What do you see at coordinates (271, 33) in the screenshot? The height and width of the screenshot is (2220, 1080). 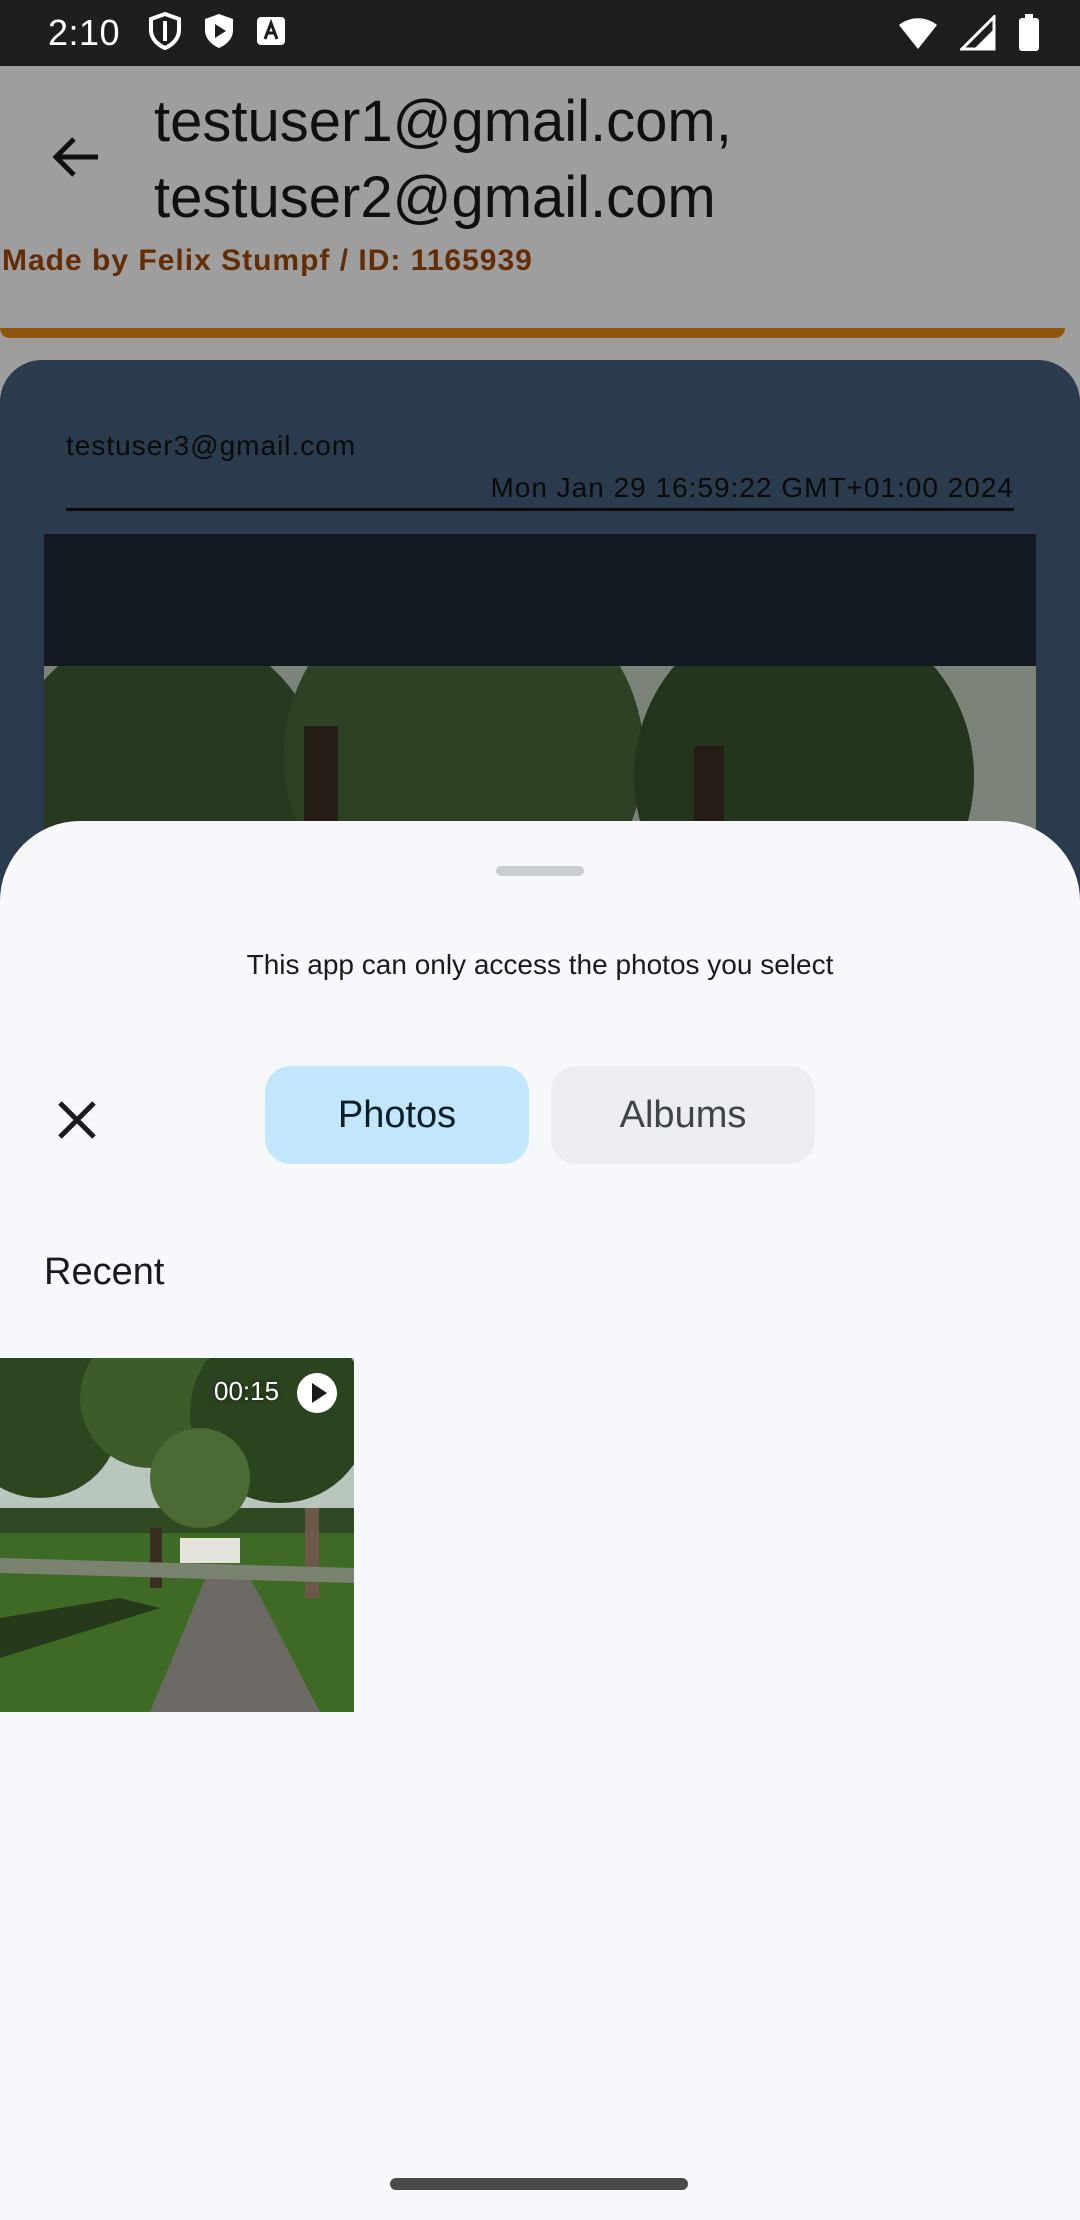 I see `font-a-icon` at bounding box center [271, 33].